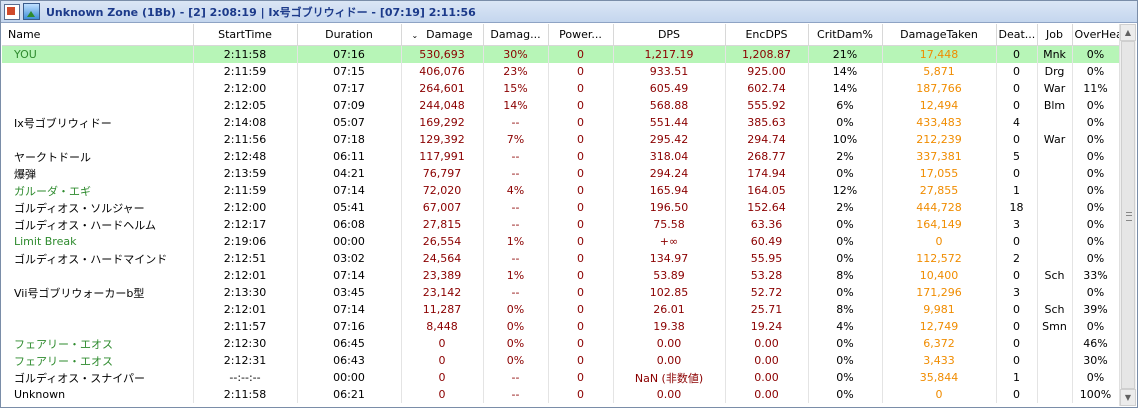 This screenshot has width=1138, height=408. What do you see at coordinates (1017, 207) in the screenshot?
I see `cell-deaths: 18` at bounding box center [1017, 207].